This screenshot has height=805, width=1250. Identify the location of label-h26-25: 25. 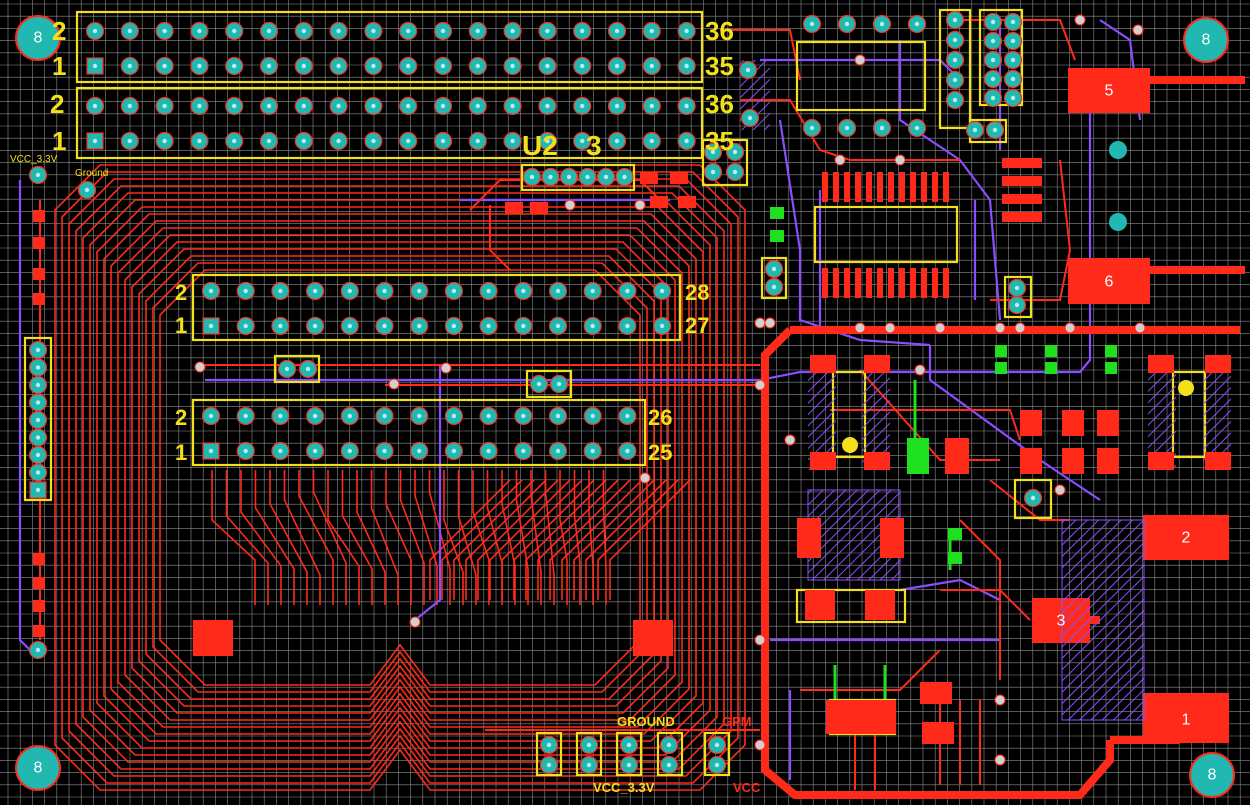
(660, 452).